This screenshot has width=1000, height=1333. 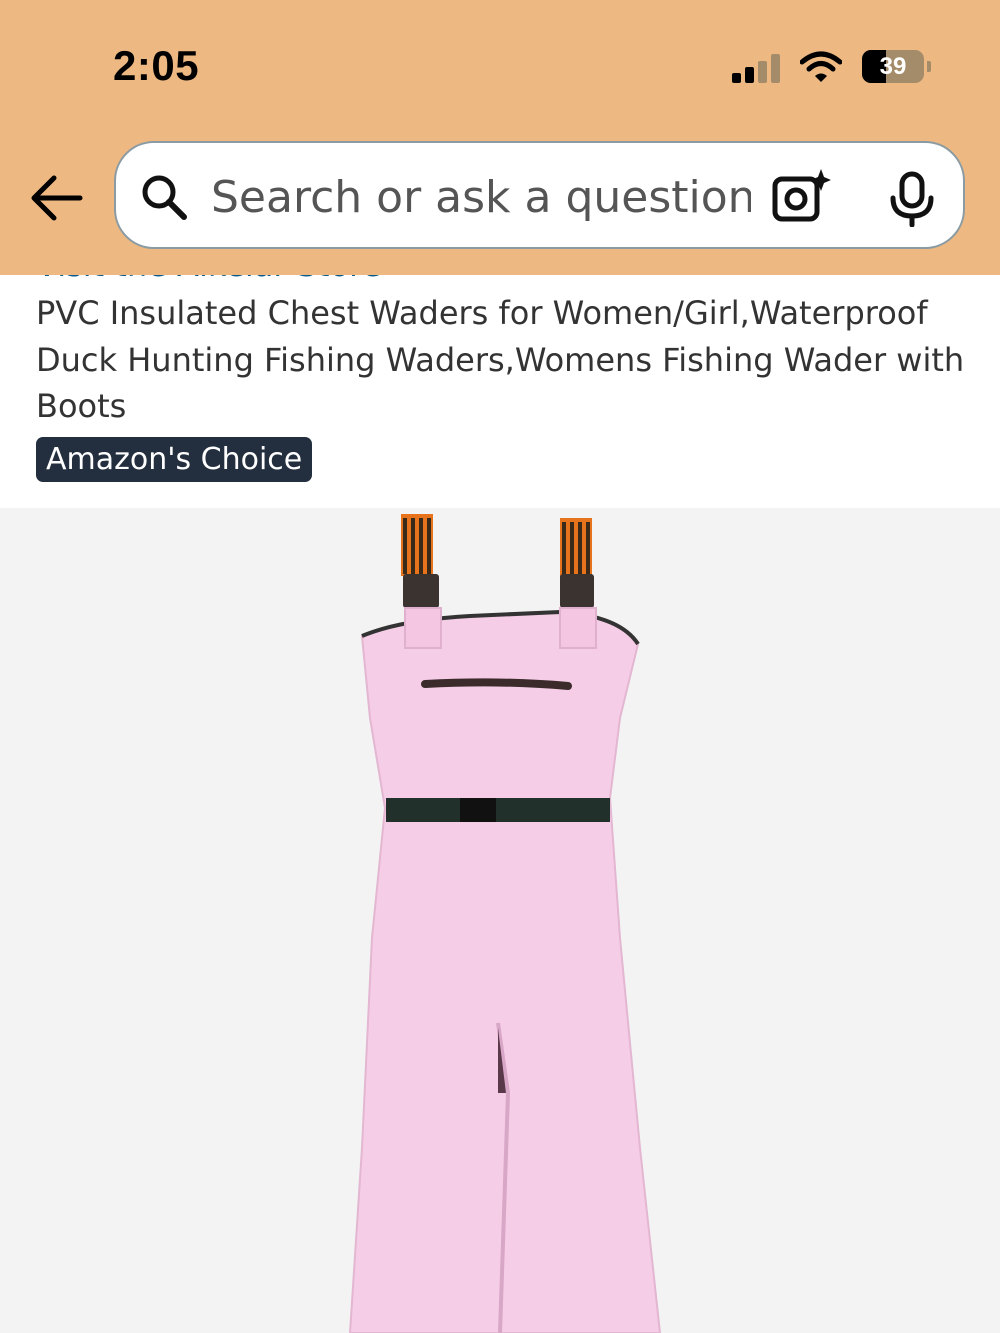 I want to click on battery-percent: 39, so click(x=893, y=66).